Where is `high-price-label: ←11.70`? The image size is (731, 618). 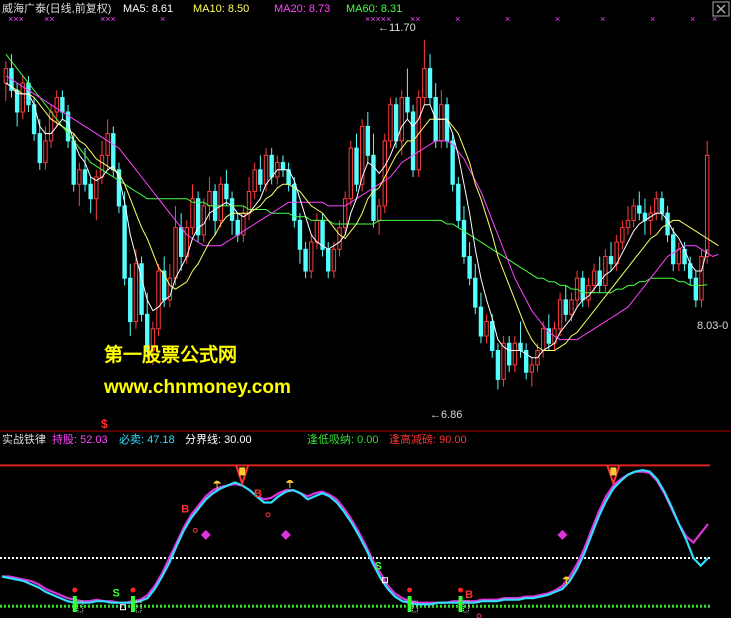 high-price-label: ←11.70 is located at coordinates (397, 28).